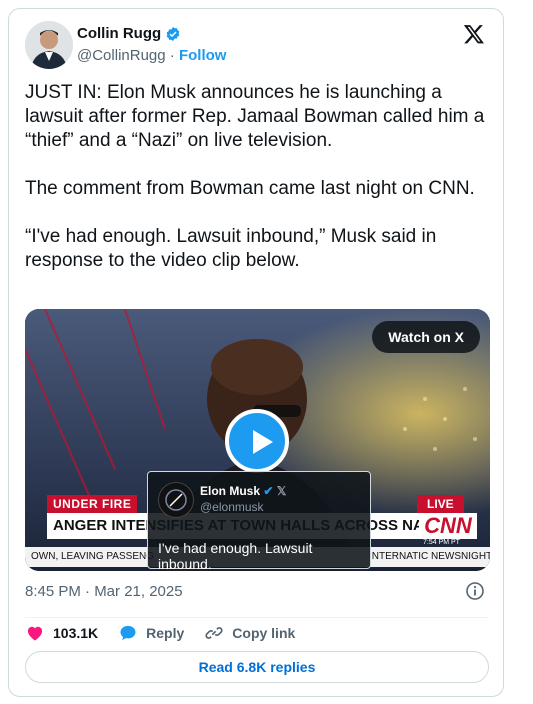 Image resolution: width=533 pixels, height=704 pixels. I want to click on follow-button: Follow, so click(203, 55).